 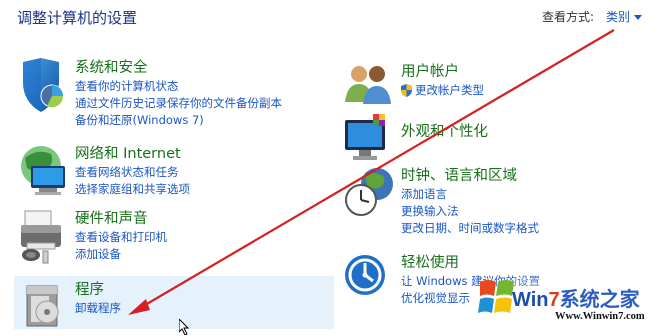 I want to click on view-by-dropdown: 类别, so click(x=624, y=16).